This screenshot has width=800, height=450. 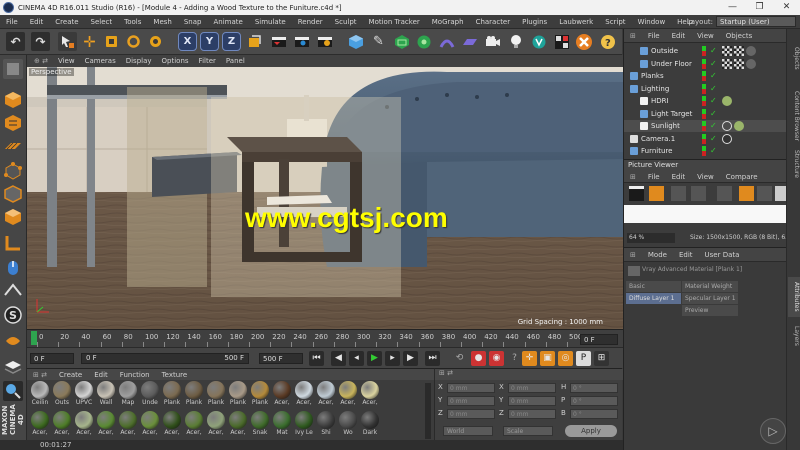 What do you see at coordinates (304, 424) in the screenshot?
I see `material-swatch: Ivy Le` at bounding box center [304, 424].